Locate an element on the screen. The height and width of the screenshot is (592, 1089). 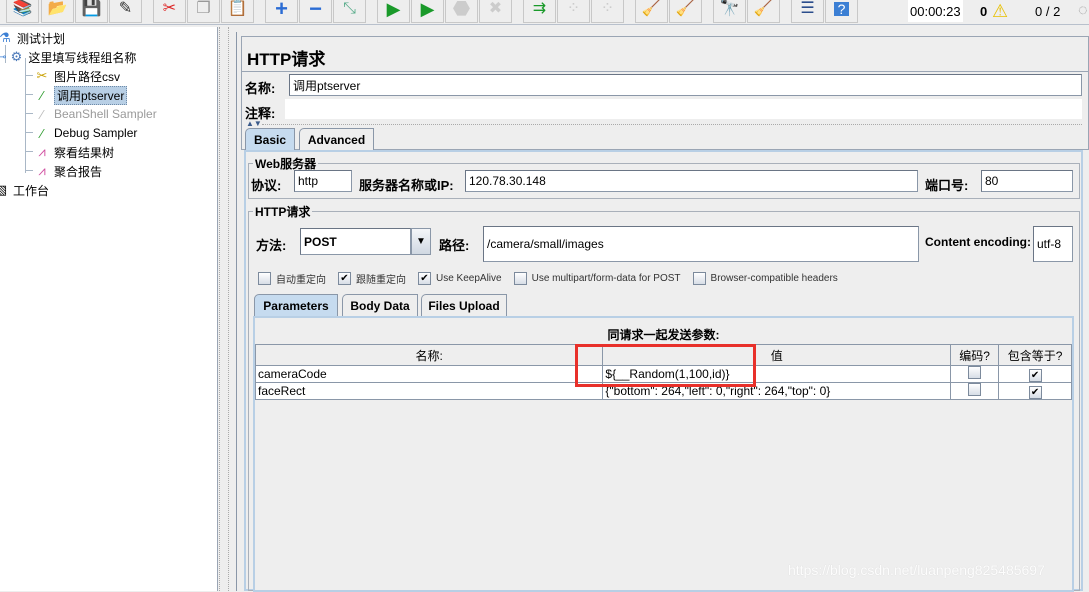
highlight-annotation-box is located at coordinates (665, 365).